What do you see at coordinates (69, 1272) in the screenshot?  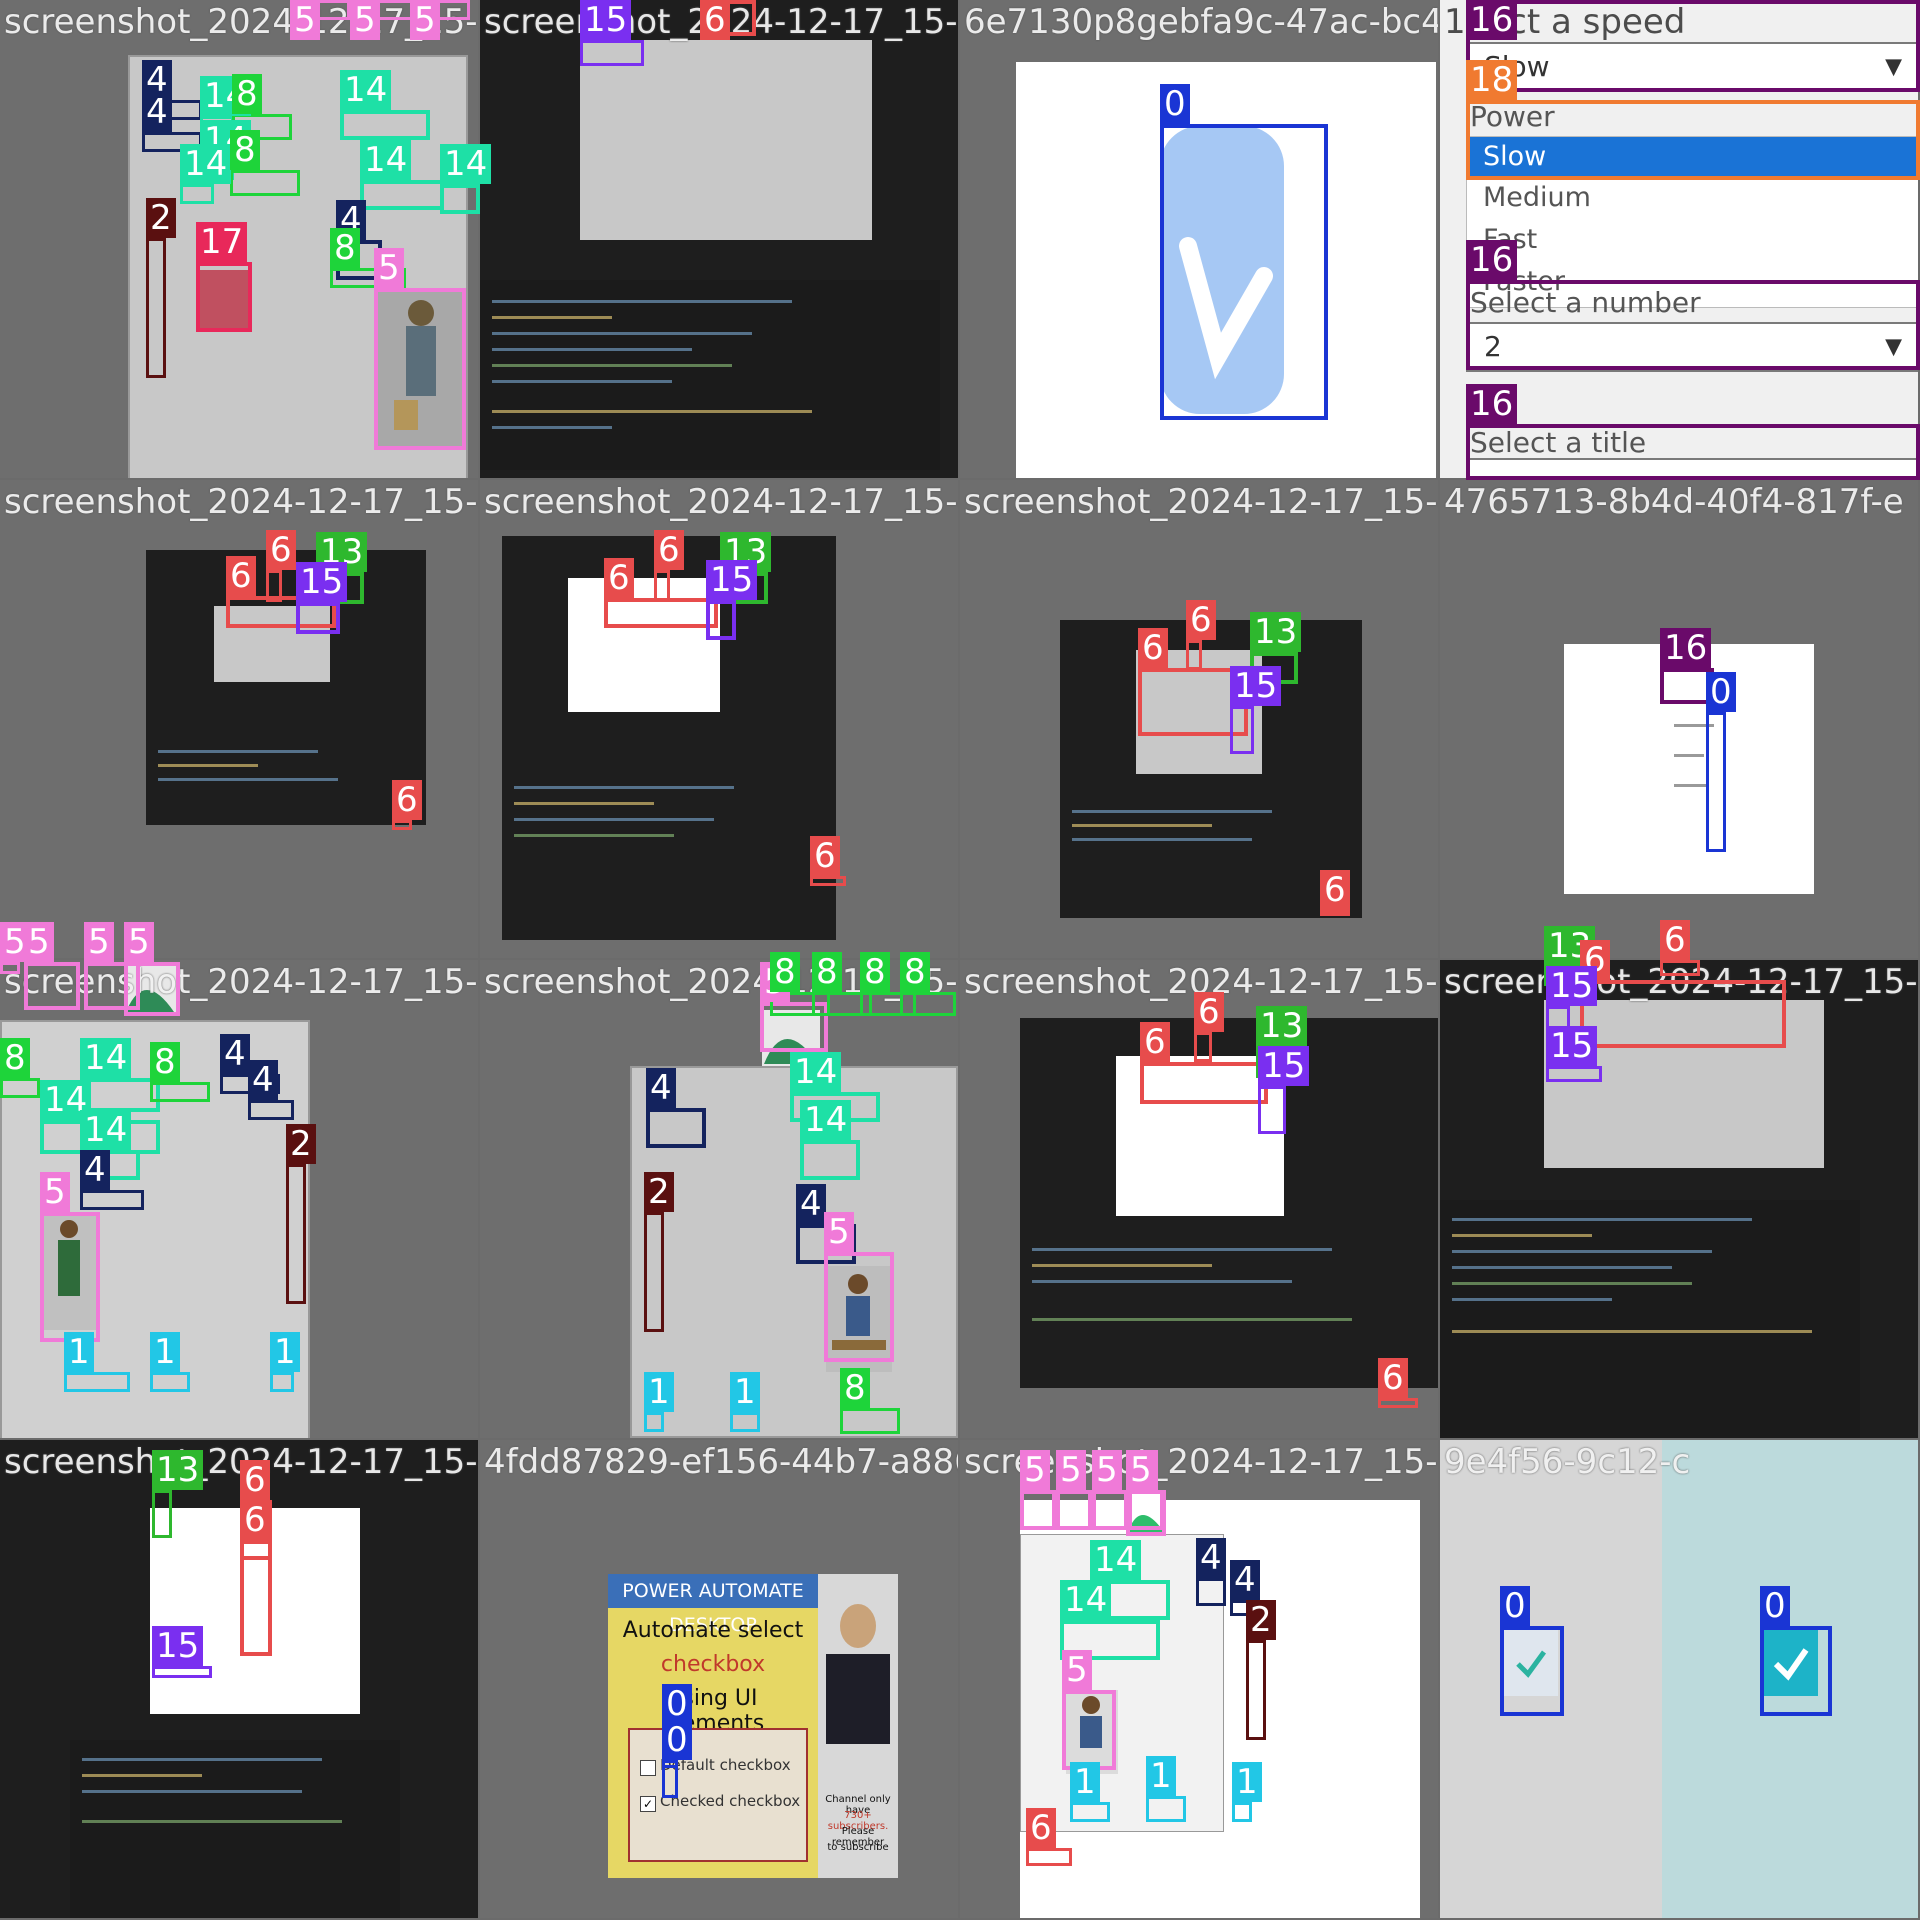 I see `businessman-image` at bounding box center [69, 1272].